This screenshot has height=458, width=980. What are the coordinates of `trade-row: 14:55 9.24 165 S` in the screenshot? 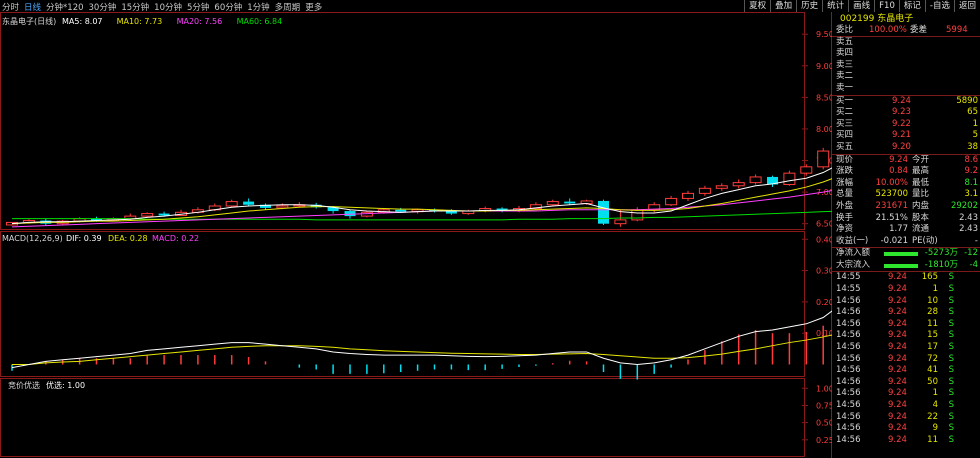 It's located at (906, 278).